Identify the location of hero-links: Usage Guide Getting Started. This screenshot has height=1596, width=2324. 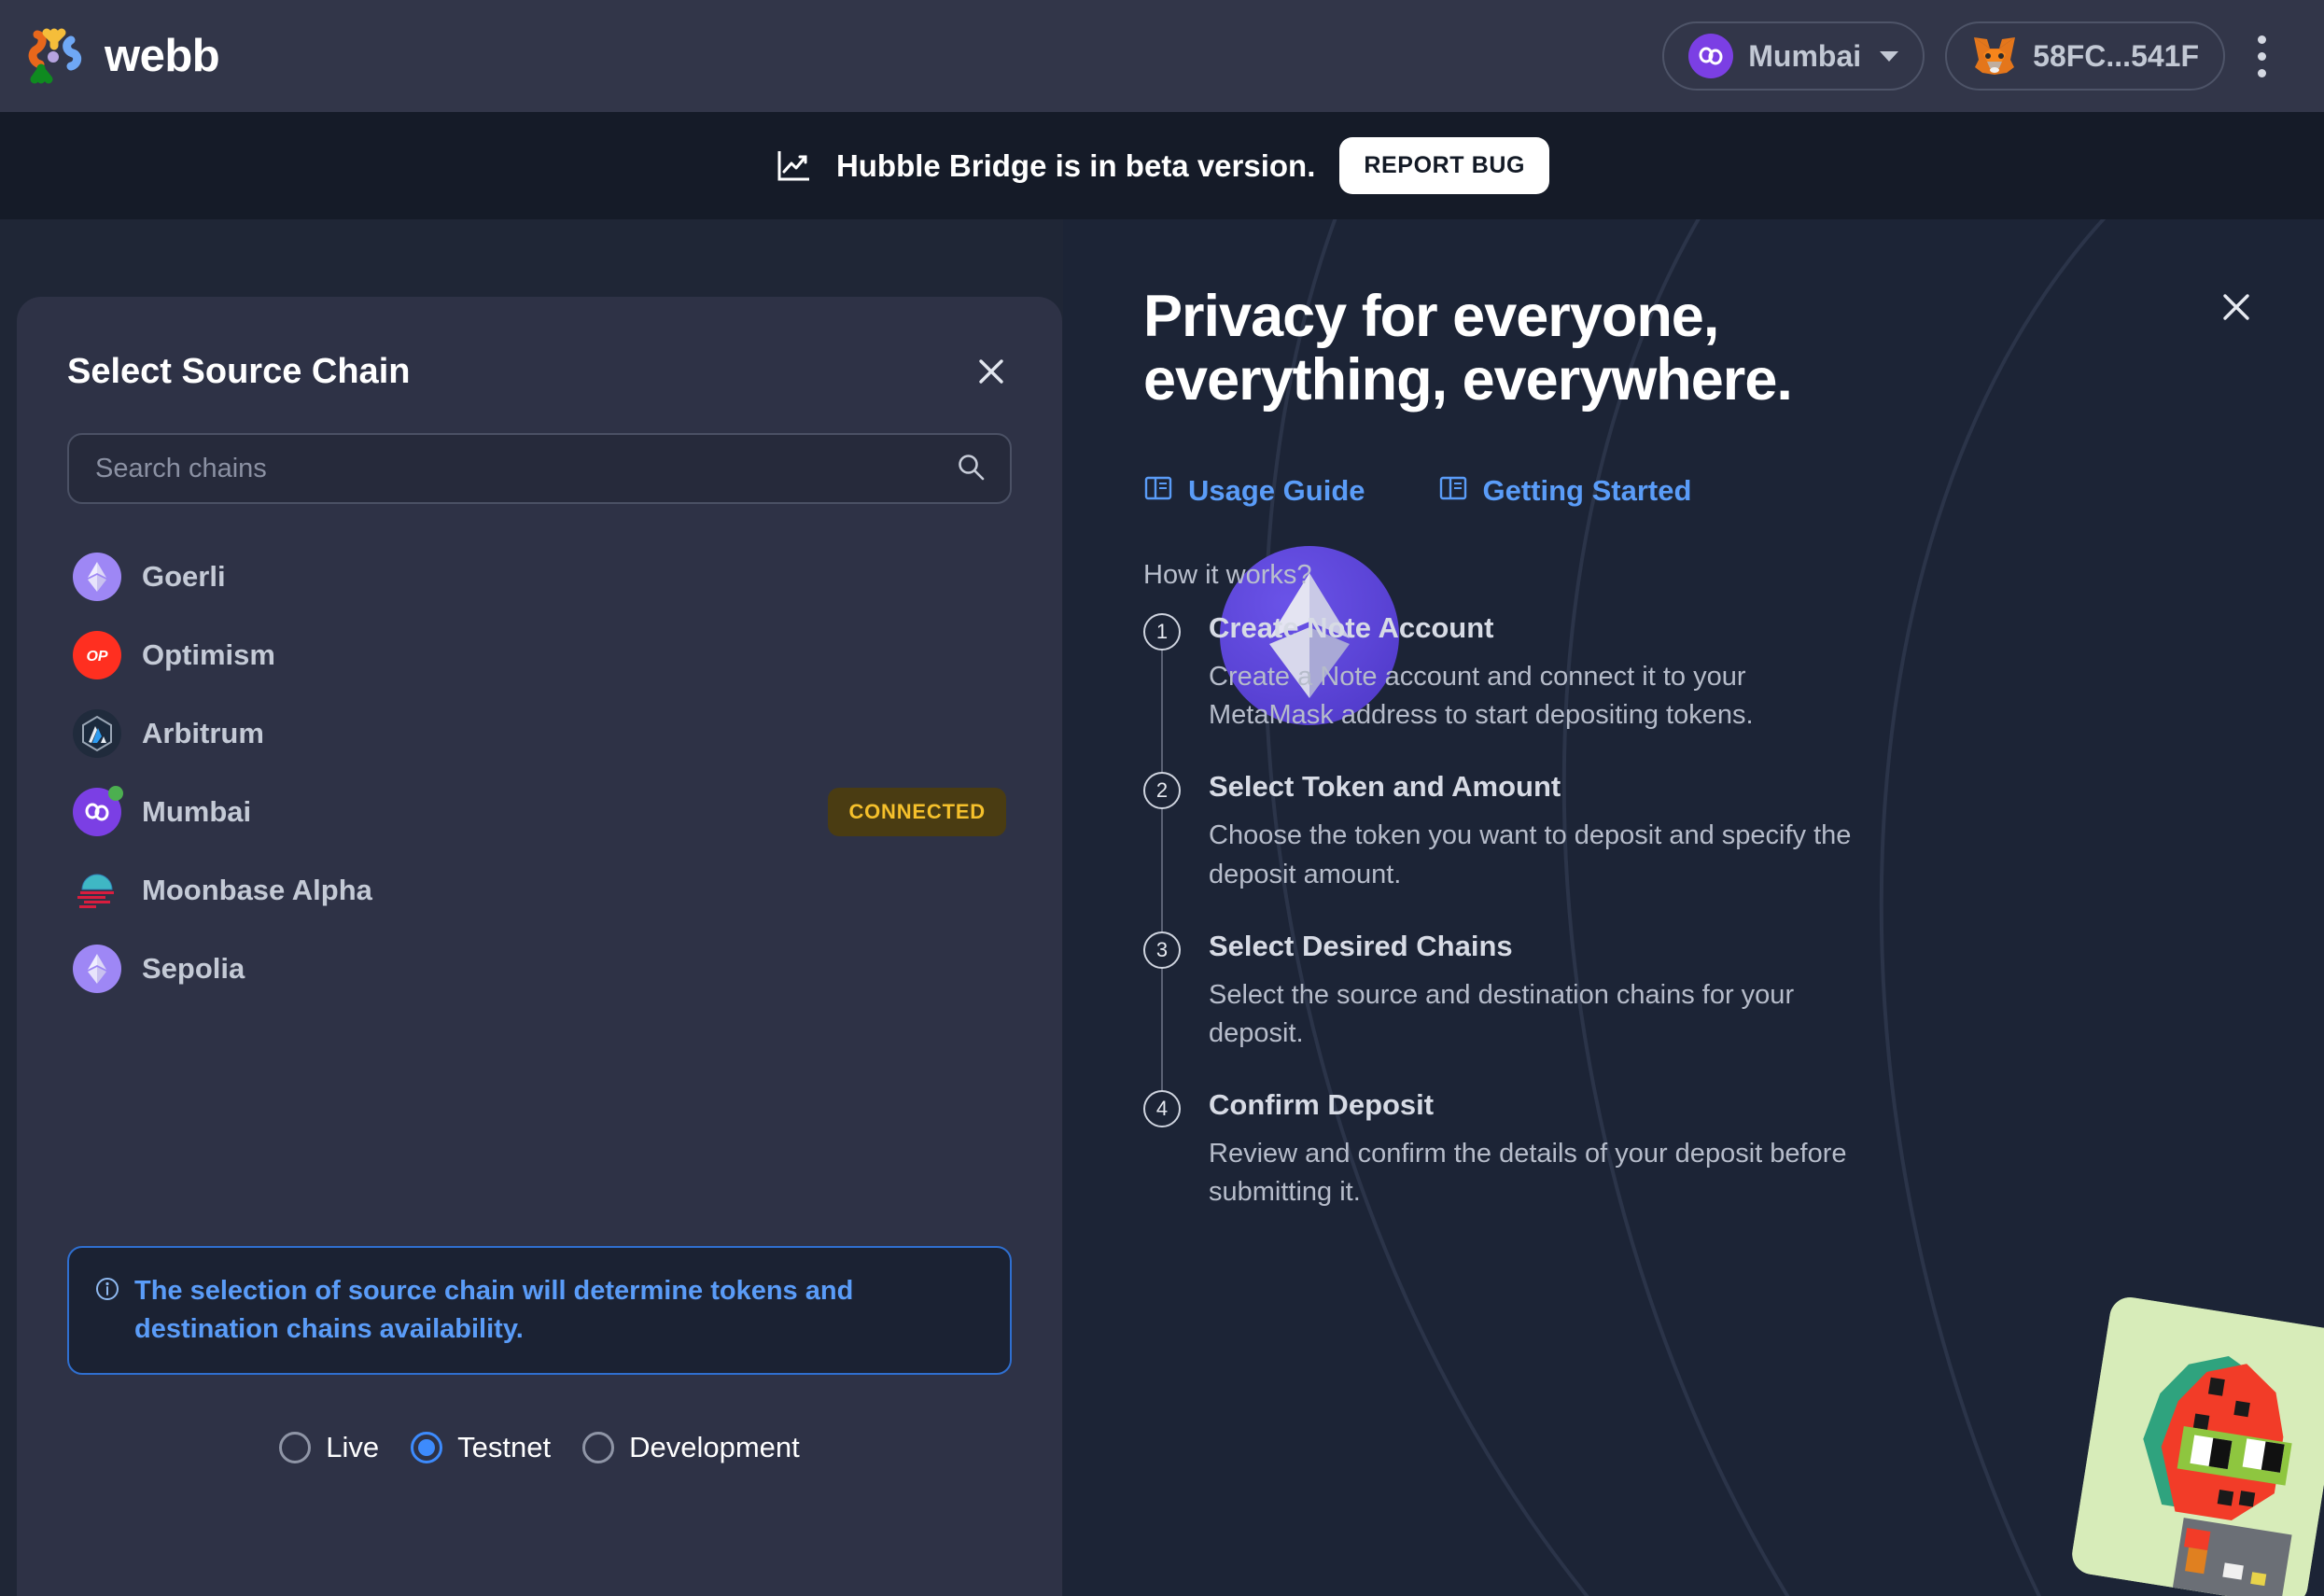
(1417, 490).